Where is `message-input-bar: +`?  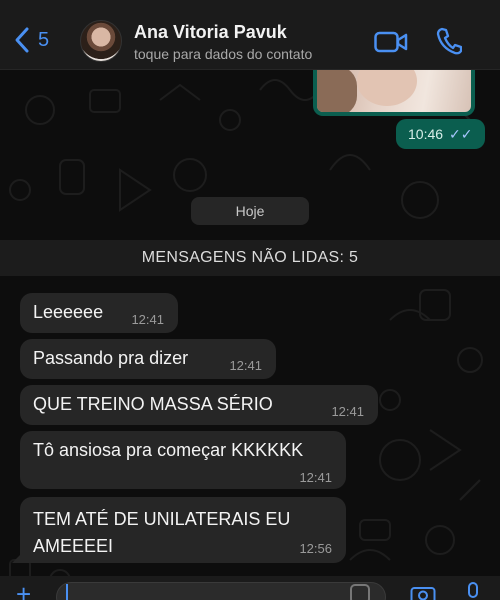 message-input-bar: + is located at coordinates (250, 588).